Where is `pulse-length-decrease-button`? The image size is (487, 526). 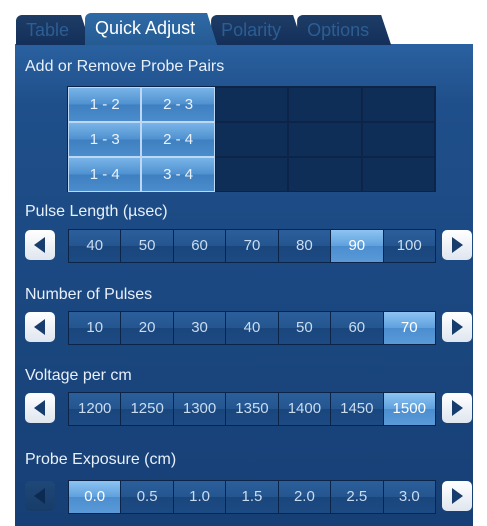
pulse-length-decrease-button is located at coordinates (40, 245).